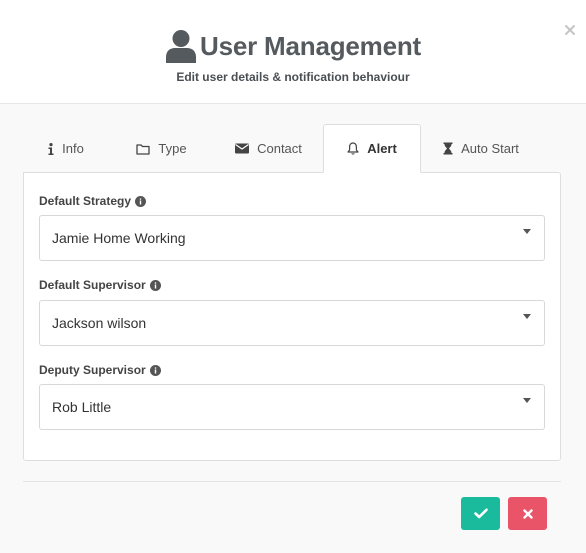 Image resolution: width=586 pixels, height=553 pixels. What do you see at coordinates (292, 323) in the screenshot?
I see `default-supervisor-select: Jackson wilson` at bounding box center [292, 323].